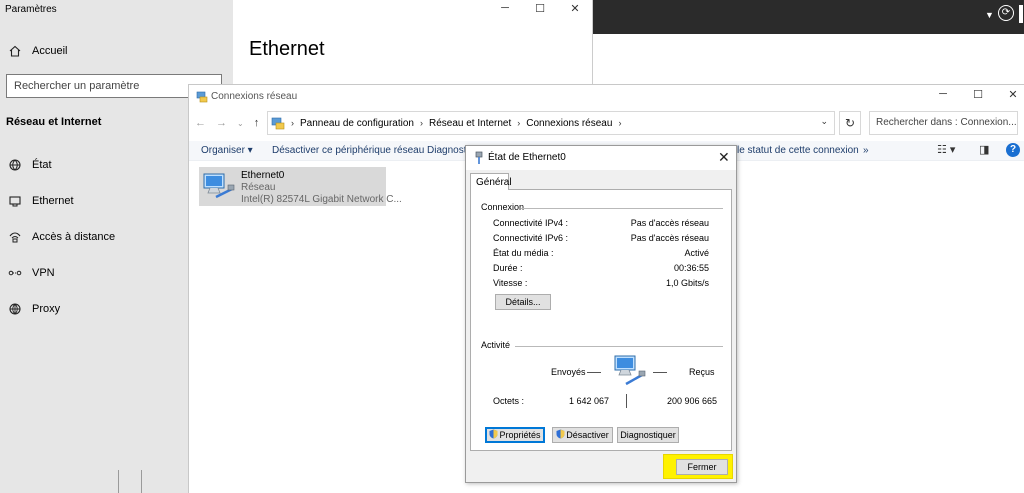  Describe the element at coordinates (263, 175) in the screenshot. I see `connection-name: Ethernet0` at that location.